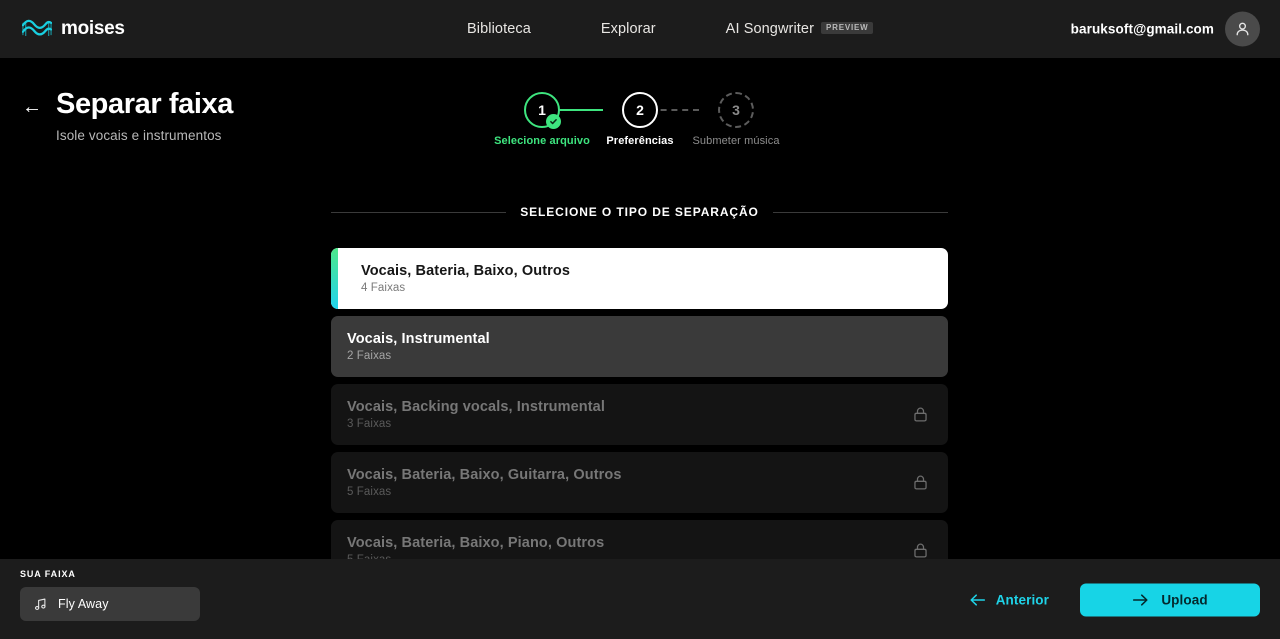 The height and width of the screenshot is (639, 1280). I want to click on avatar, so click(1242, 29).